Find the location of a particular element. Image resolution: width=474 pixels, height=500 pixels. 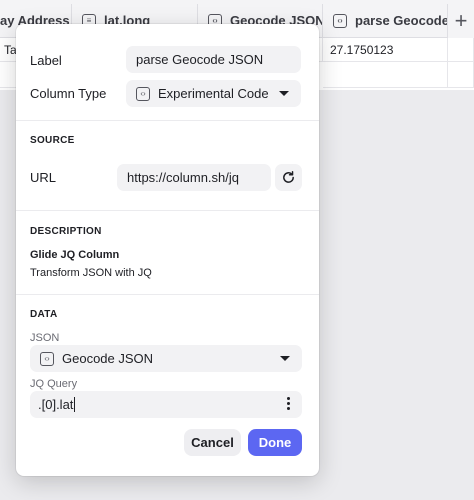

column-type-value: Experimental Code is located at coordinates (213, 93).